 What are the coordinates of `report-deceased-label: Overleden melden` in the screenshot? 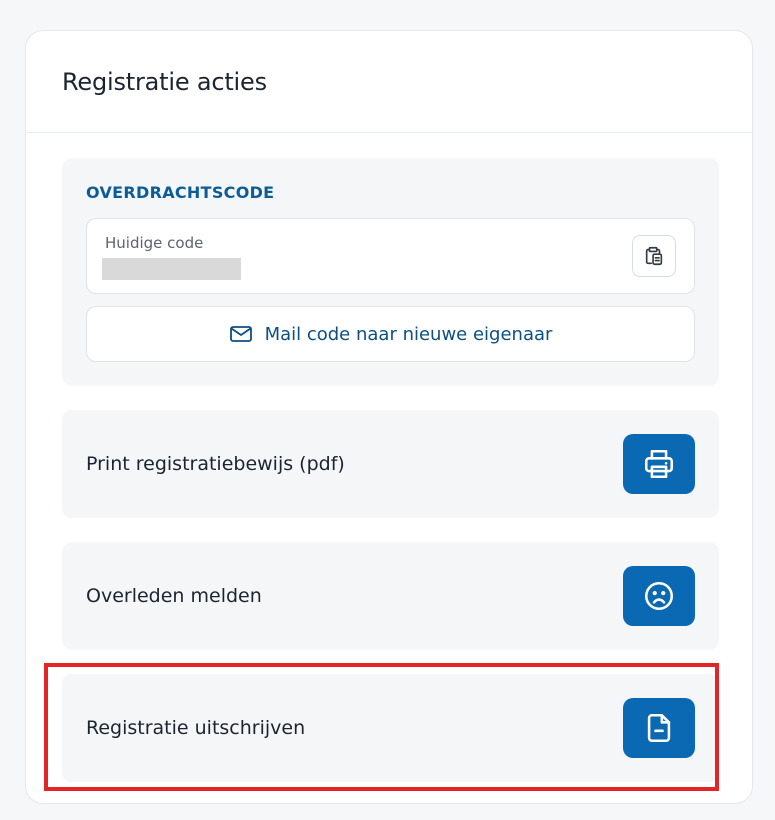 It's located at (174, 596).